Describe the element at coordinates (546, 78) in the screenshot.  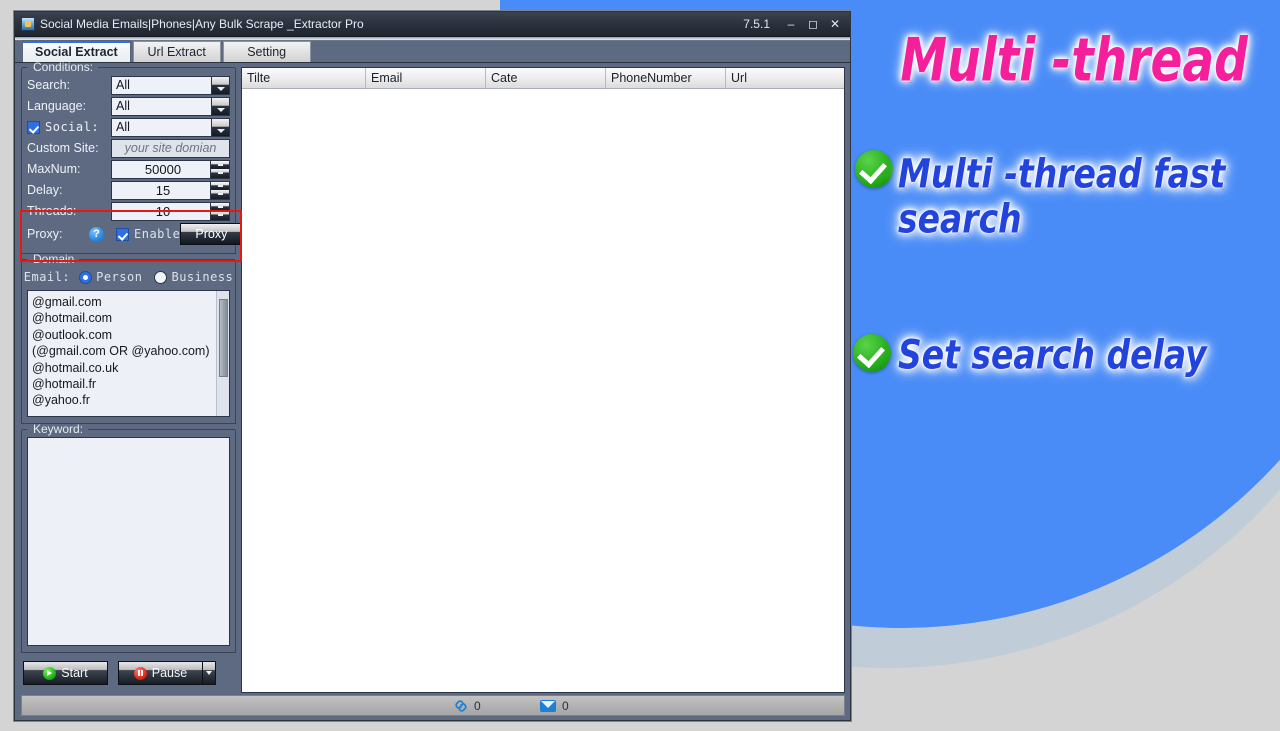
I see `column-header-cate: Cate` at that location.